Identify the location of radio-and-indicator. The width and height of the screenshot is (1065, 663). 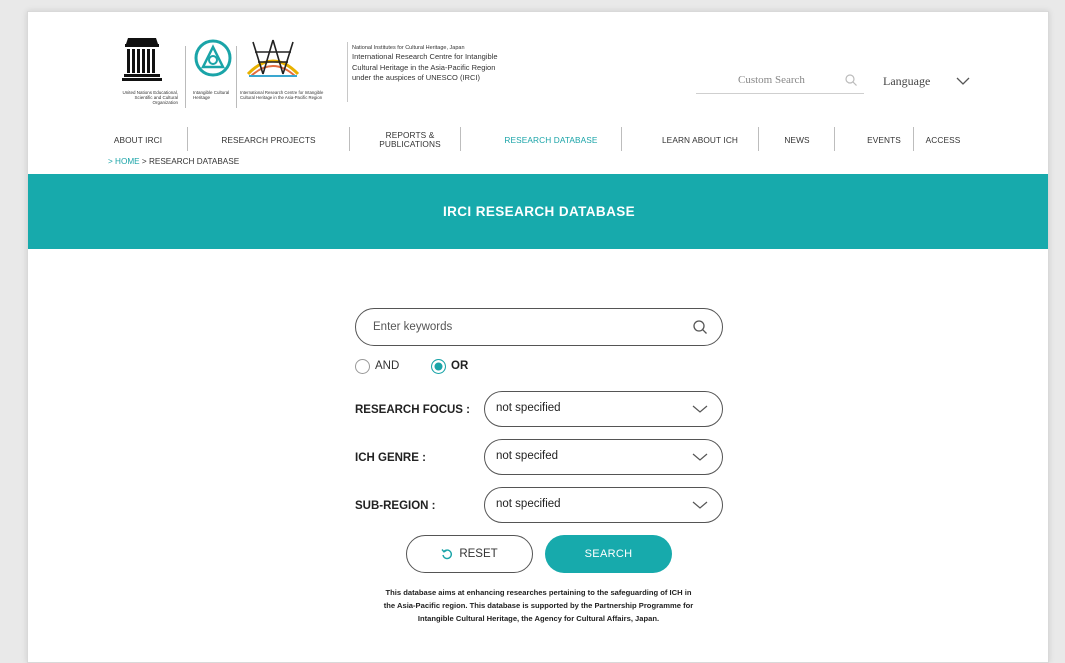
(362, 366).